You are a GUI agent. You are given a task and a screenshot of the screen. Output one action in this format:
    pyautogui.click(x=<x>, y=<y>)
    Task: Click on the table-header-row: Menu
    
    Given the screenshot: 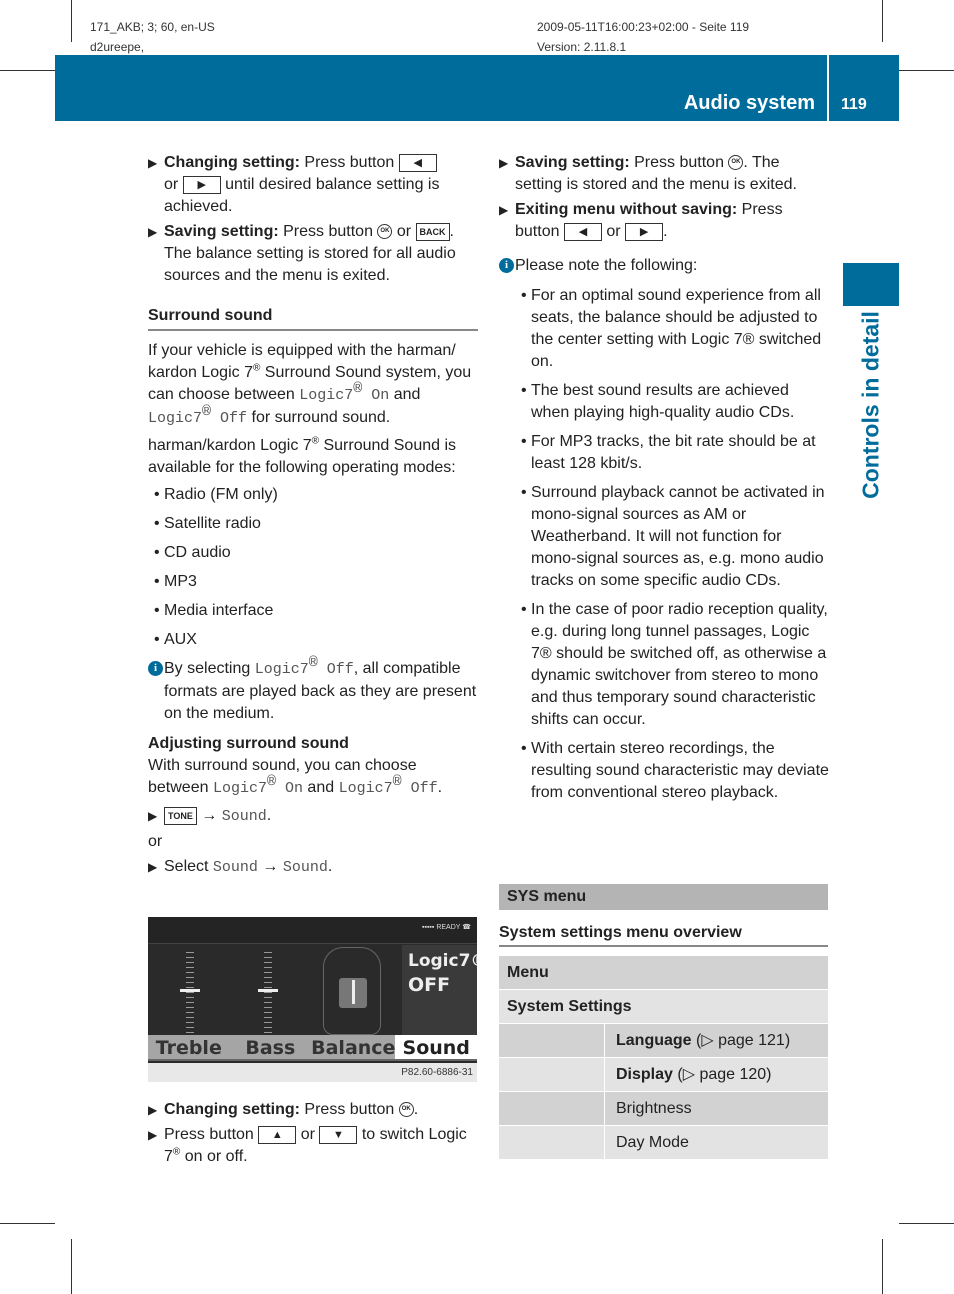 What is the action you would take?
    pyautogui.click(x=663, y=973)
    